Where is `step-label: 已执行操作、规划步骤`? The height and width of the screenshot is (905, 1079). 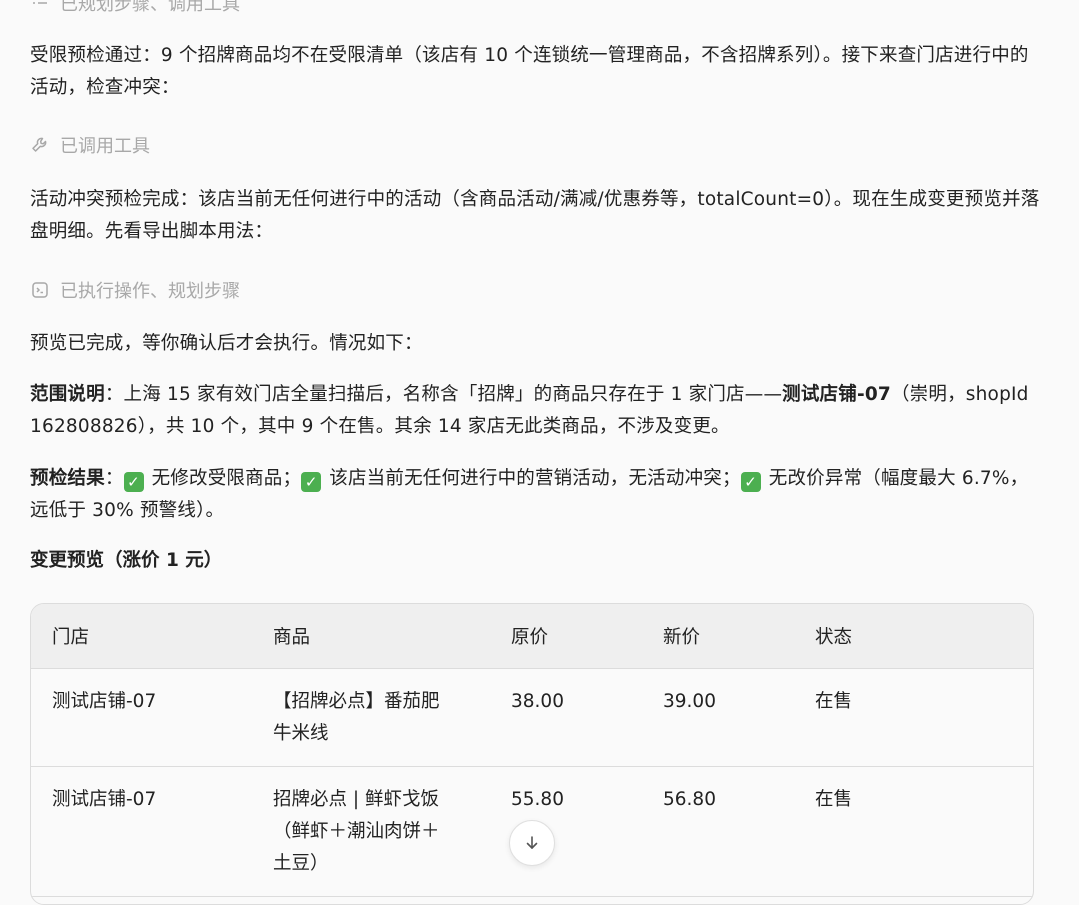
step-label: 已执行操作、规划步骤 is located at coordinates (150, 291).